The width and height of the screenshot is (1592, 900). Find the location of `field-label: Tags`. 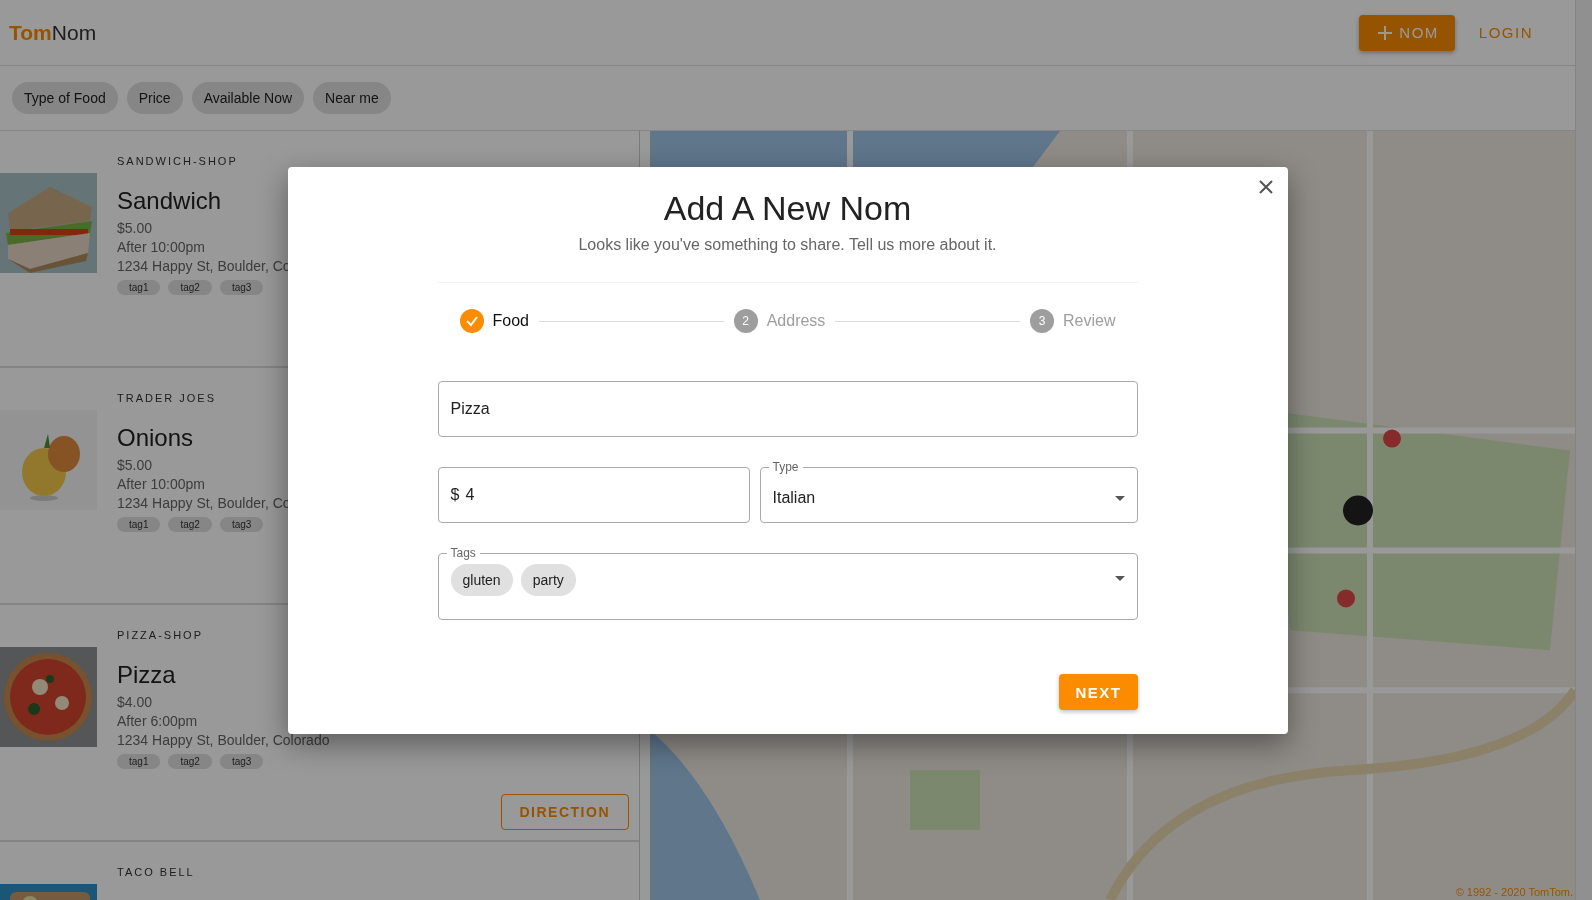

field-label: Tags is located at coordinates (463, 553).